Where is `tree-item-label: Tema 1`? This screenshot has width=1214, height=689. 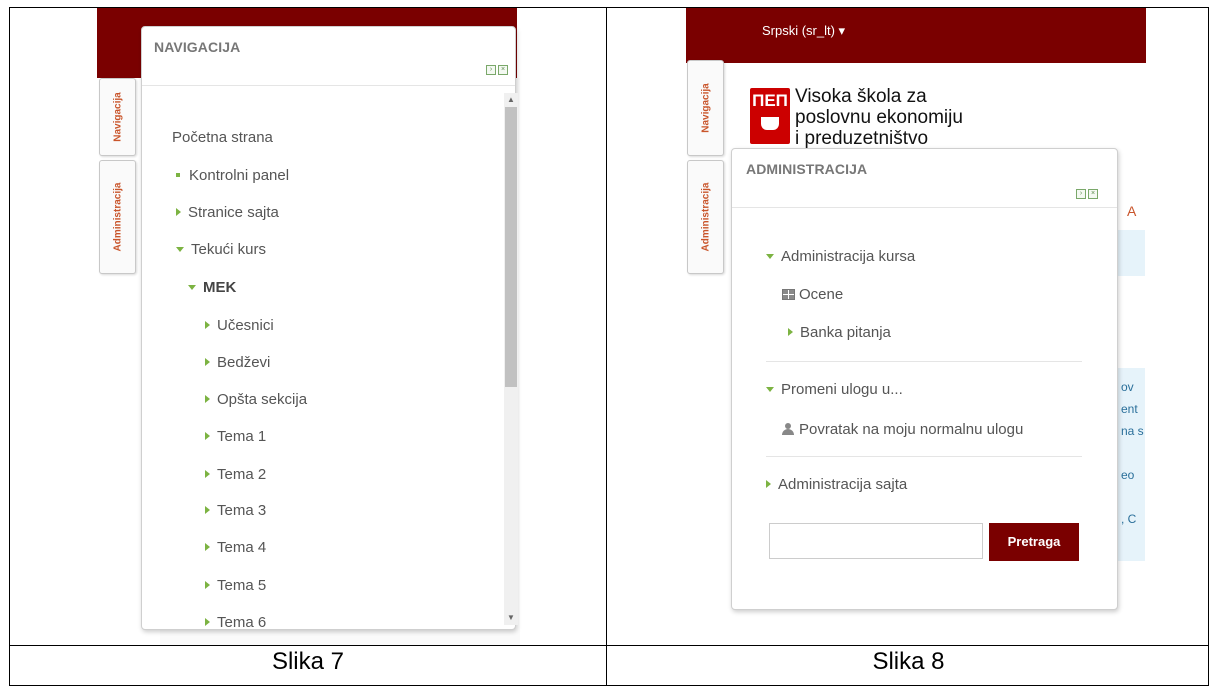 tree-item-label: Tema 1 is located at coordinates (242, 436).